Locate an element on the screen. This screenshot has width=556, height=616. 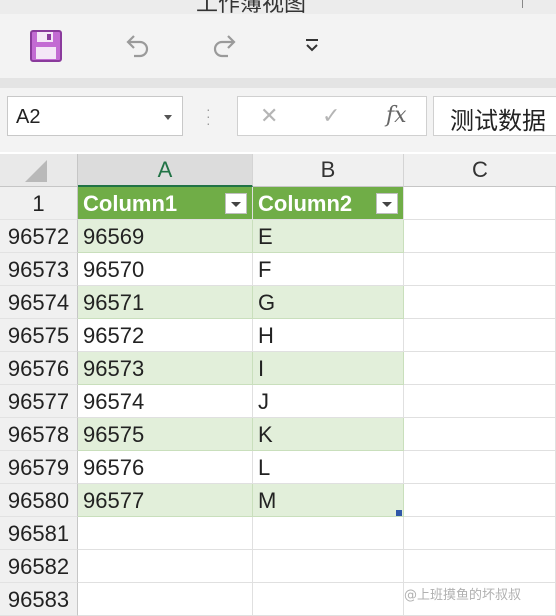
row-header: 96582 is located at coordinates (39, 566).